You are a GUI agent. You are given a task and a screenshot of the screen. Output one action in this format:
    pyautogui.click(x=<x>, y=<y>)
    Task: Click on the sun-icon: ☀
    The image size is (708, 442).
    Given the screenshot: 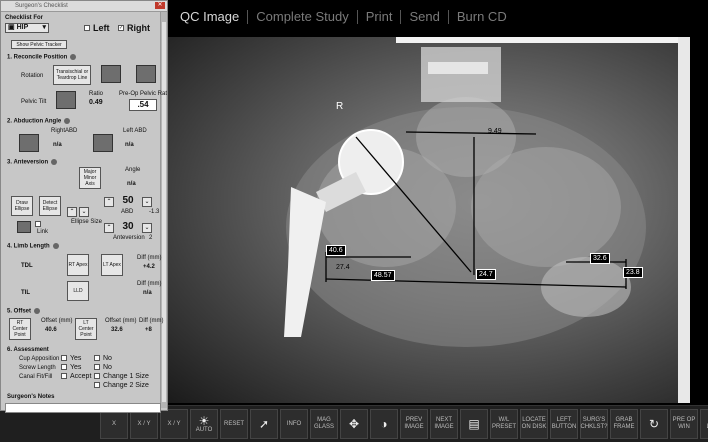 What is the action you would take?
    pyautogui.click(x=204, y=420)
    